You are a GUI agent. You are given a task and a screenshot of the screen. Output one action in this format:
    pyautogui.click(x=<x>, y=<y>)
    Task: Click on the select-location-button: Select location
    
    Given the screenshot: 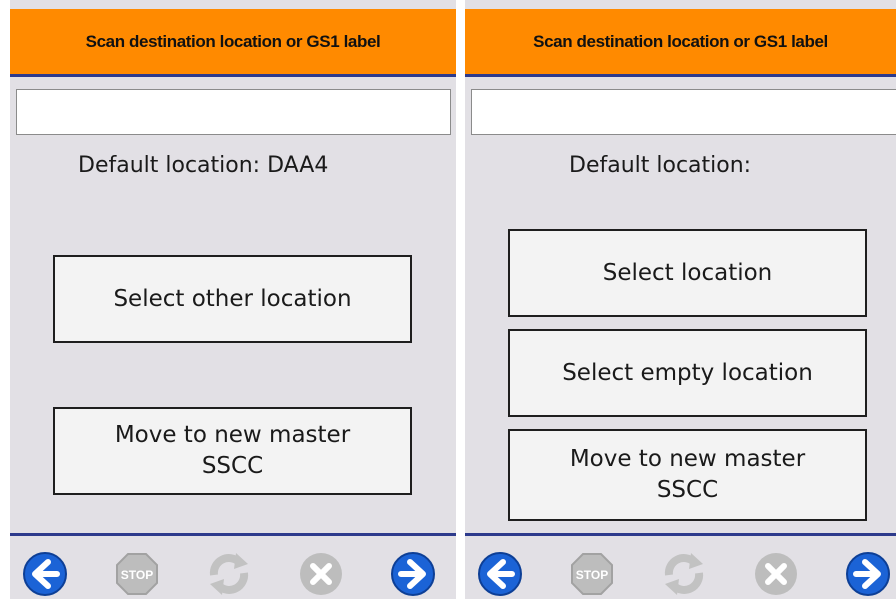 What is the action you would take?
    pyautogui.click(x=687, y=273)
    